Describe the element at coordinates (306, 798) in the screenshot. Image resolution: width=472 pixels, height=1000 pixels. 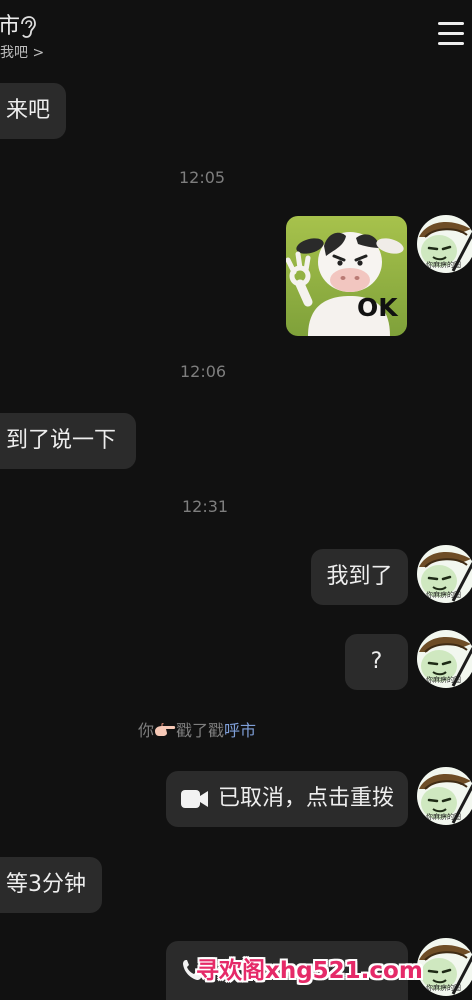
I see `call-status-text: 已取消，点击重拨` at that location.